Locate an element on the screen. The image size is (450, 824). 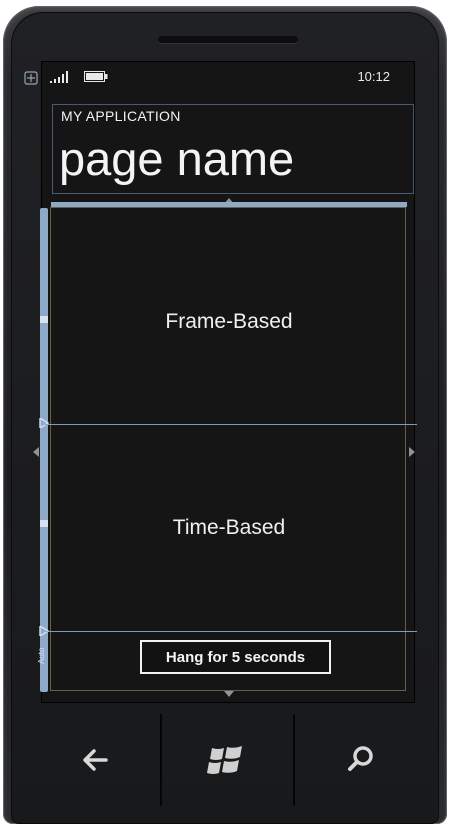
windows-logo-icon is located at coordinates (226, 760).